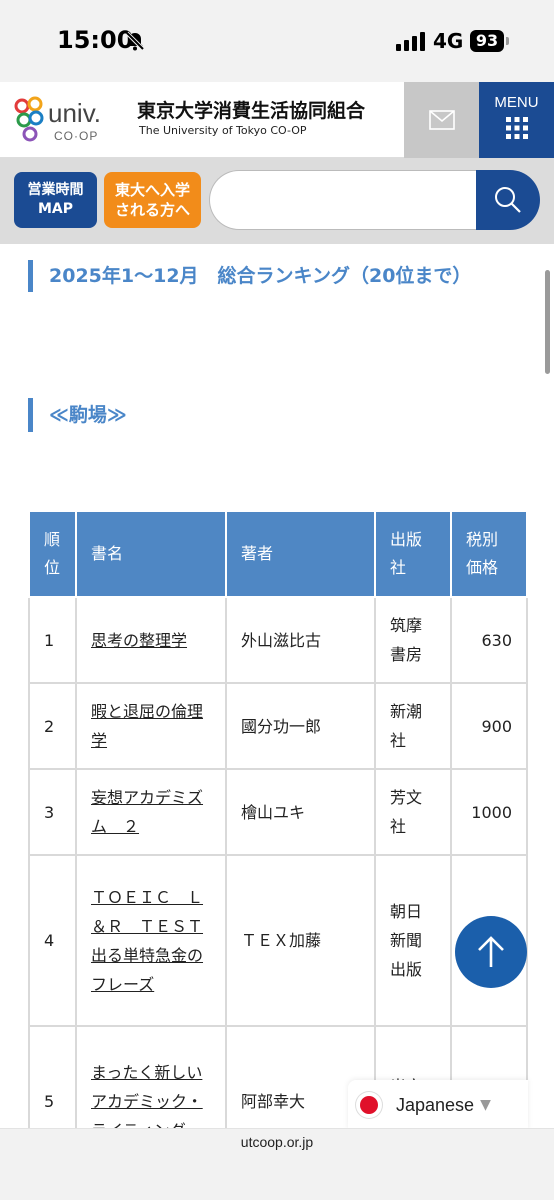  Describe the element at coordinates (300, 640) in the screenshot. I see `author-cell: 外山滋比古` at that location.